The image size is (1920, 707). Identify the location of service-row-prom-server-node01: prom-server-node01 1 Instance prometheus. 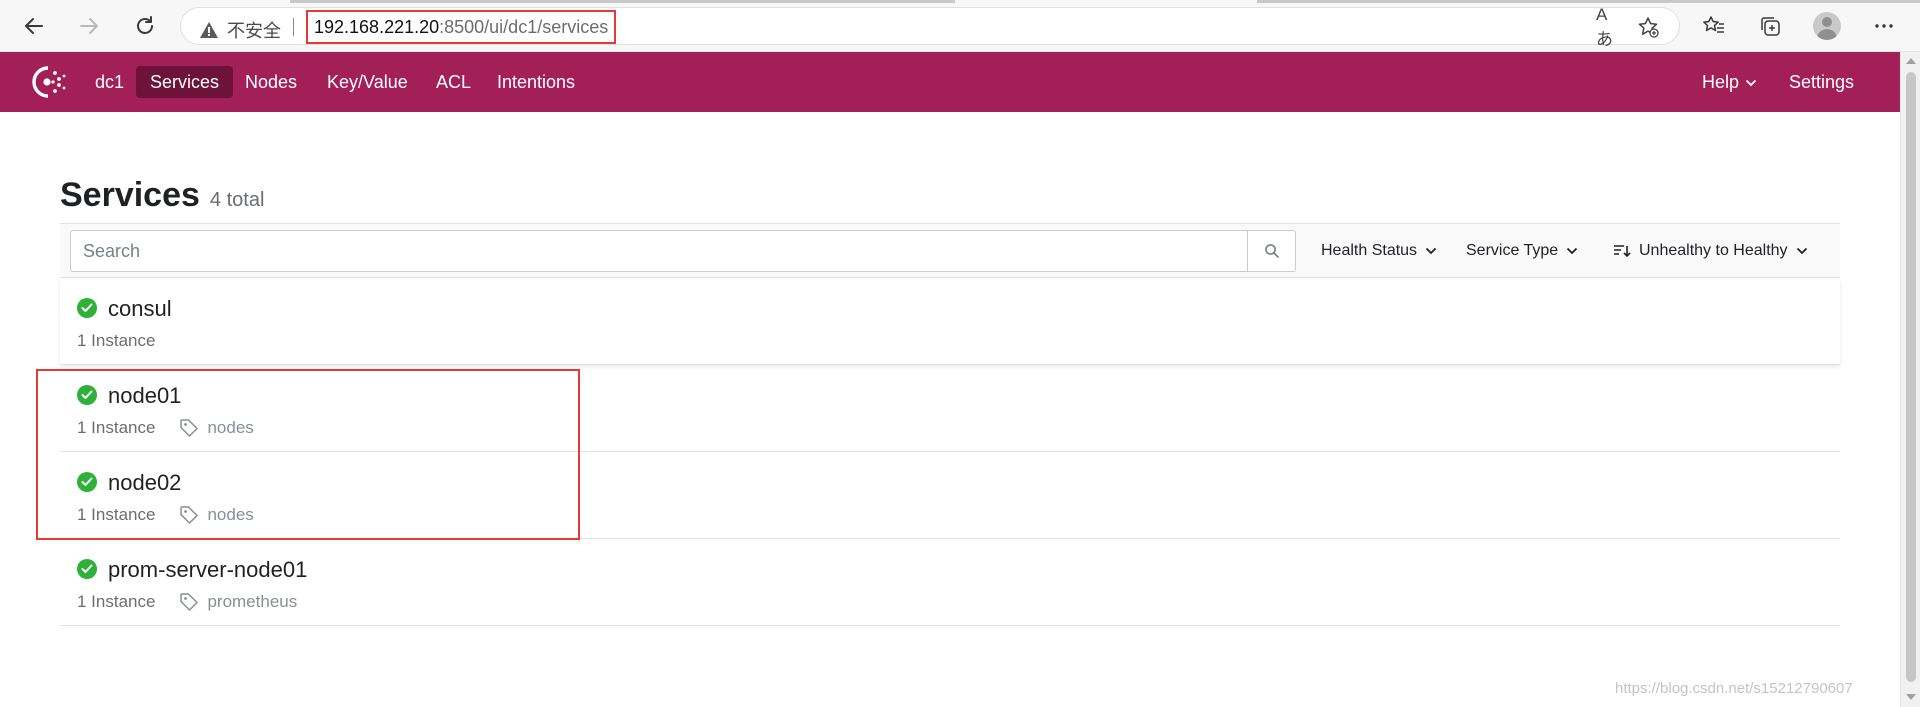
(950, 582).